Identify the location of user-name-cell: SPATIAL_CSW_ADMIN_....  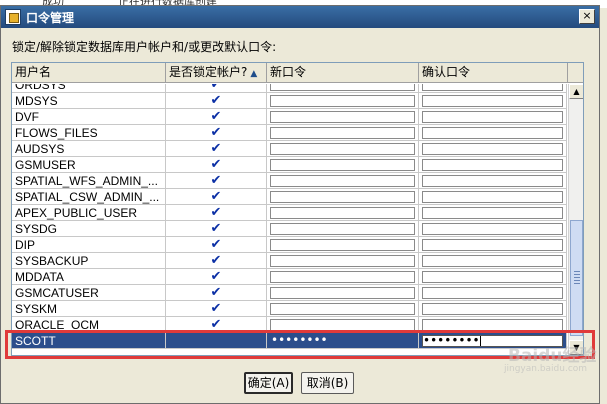
(89, 197).